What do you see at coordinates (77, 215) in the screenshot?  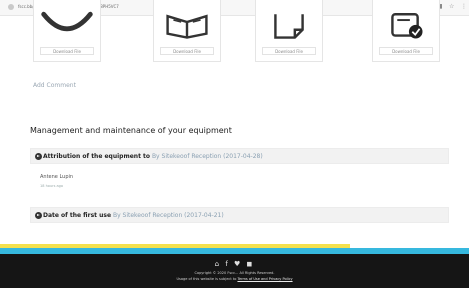 I see `accordion-title: Date of the first use` at bounding box center [77, 215].